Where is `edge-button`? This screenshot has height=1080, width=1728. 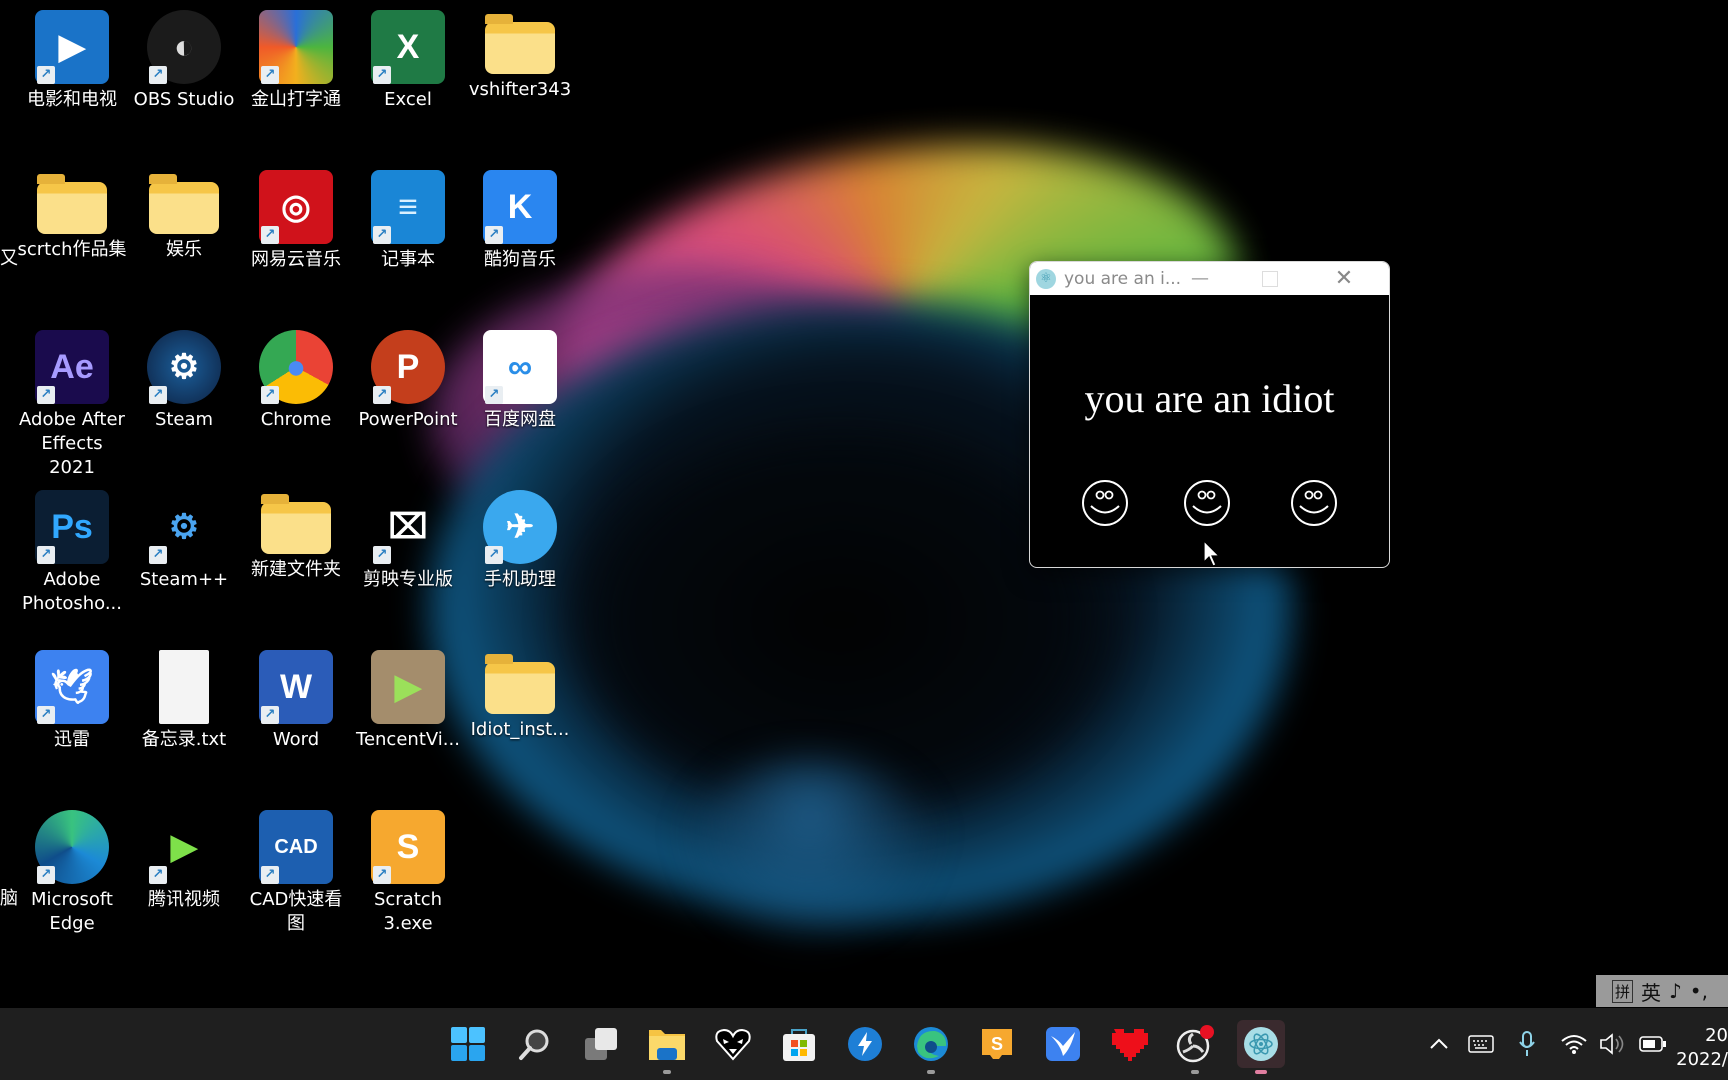 edge-button is located at coordinates (931, 1047).